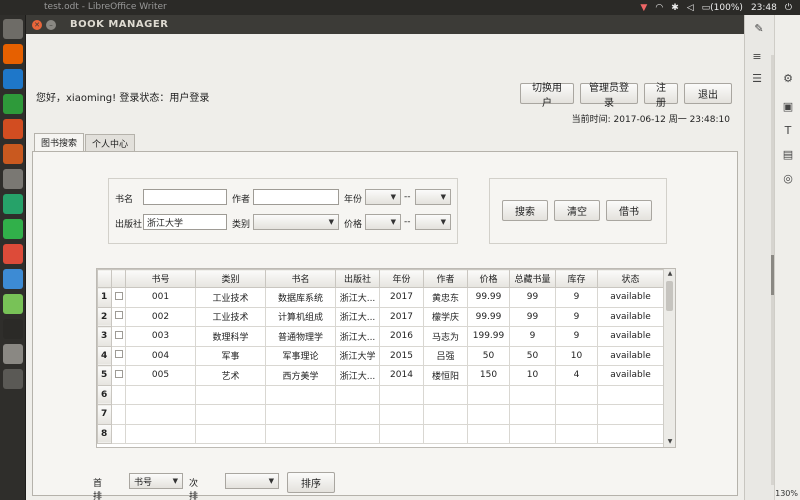  I want to click on table-cell: 浙江大学, so click(357, 355).